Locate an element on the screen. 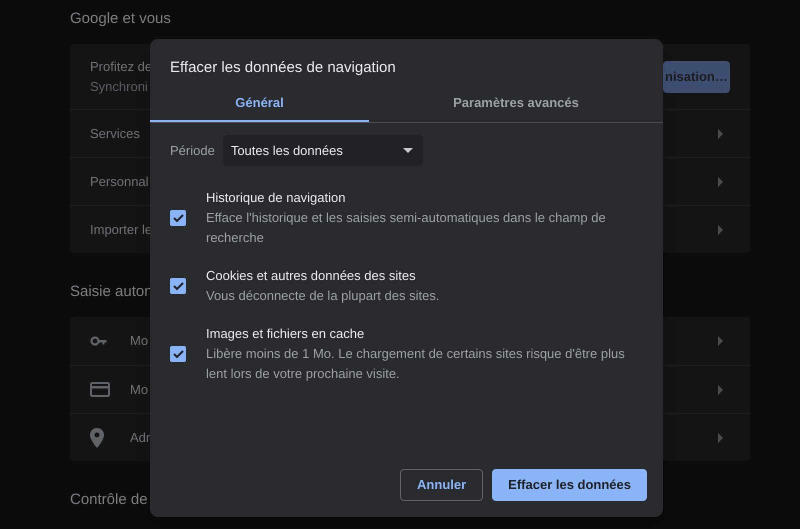  option-description: Vous déconnecte de la plupart des sites. is located at coordinates (323, 296).